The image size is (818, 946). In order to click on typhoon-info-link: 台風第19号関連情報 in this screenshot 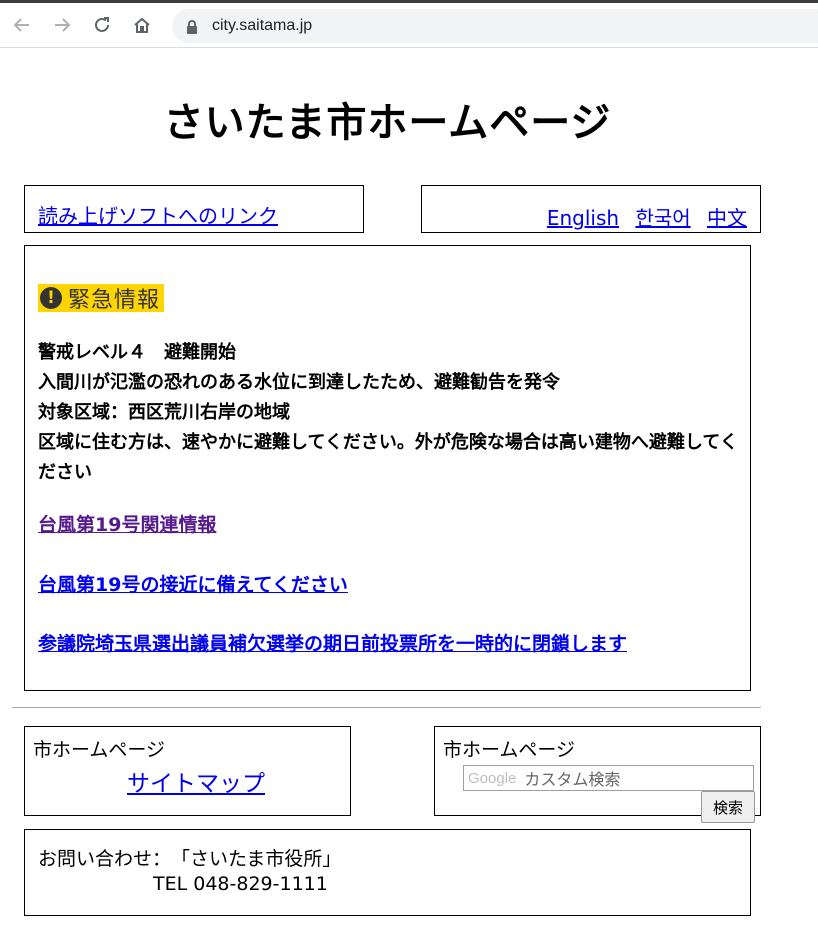, I will do `click(127, 523)`.